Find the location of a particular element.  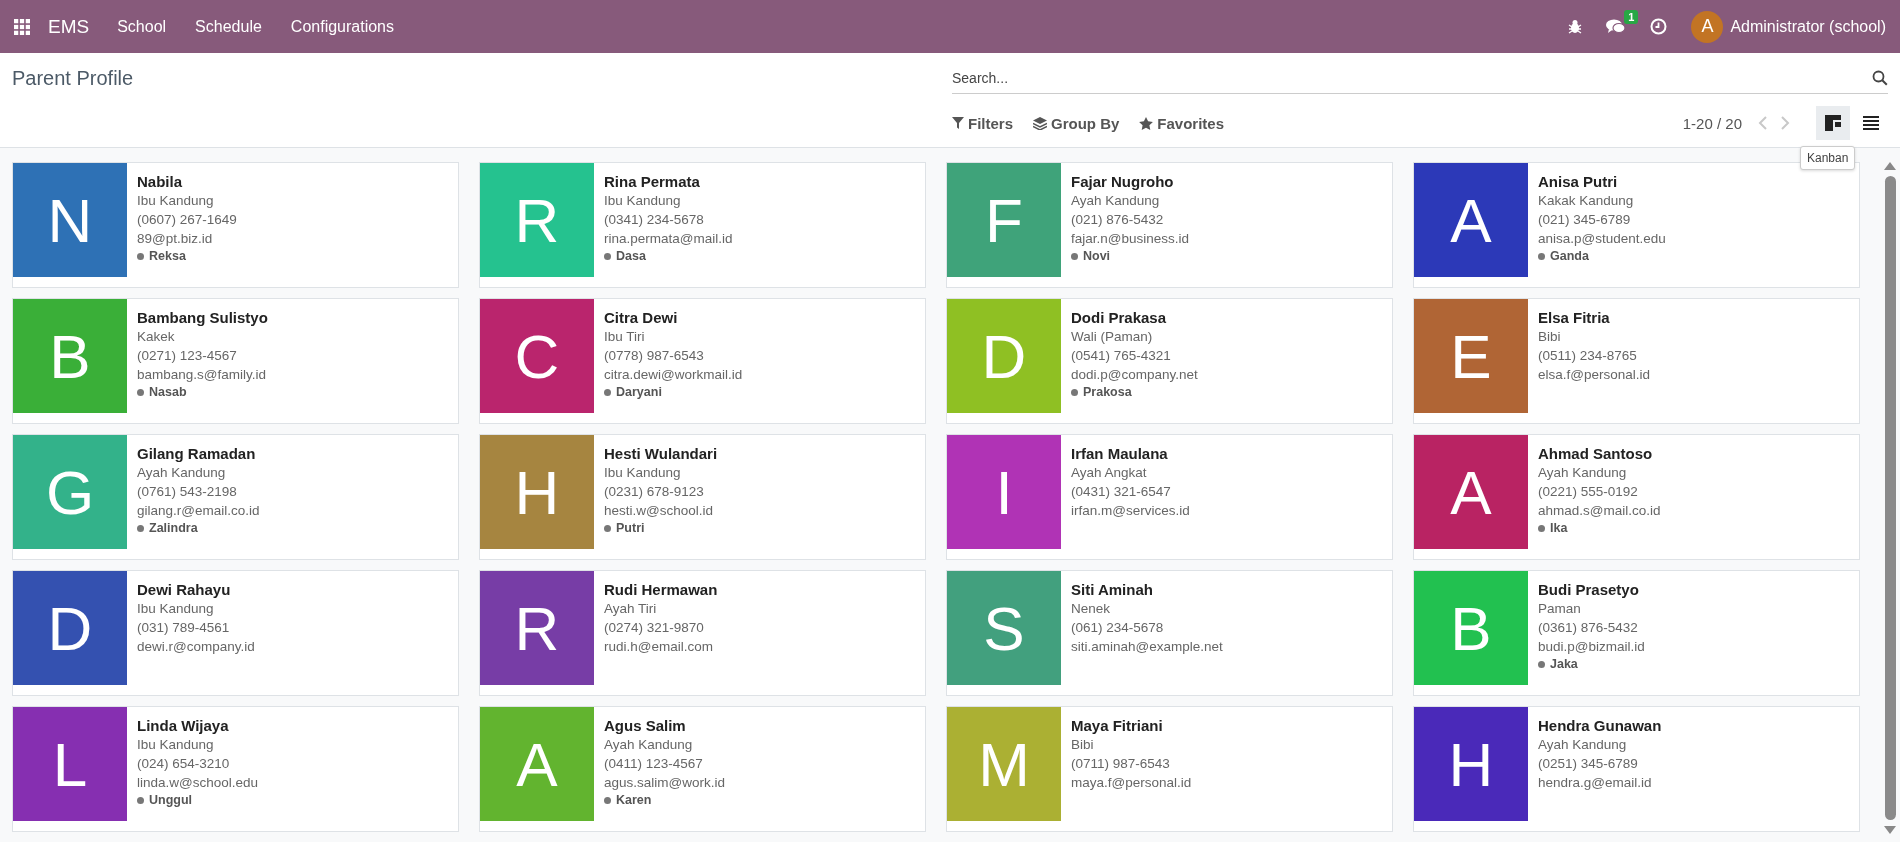

parent-name: Dewi Rahayu is located at coordinates (184, 589).